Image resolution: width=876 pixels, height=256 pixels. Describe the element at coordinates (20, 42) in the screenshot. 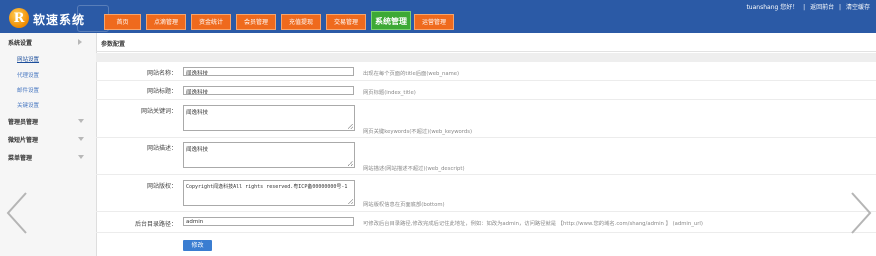

I see `sidebar-group-system: 系统设置` at that location.